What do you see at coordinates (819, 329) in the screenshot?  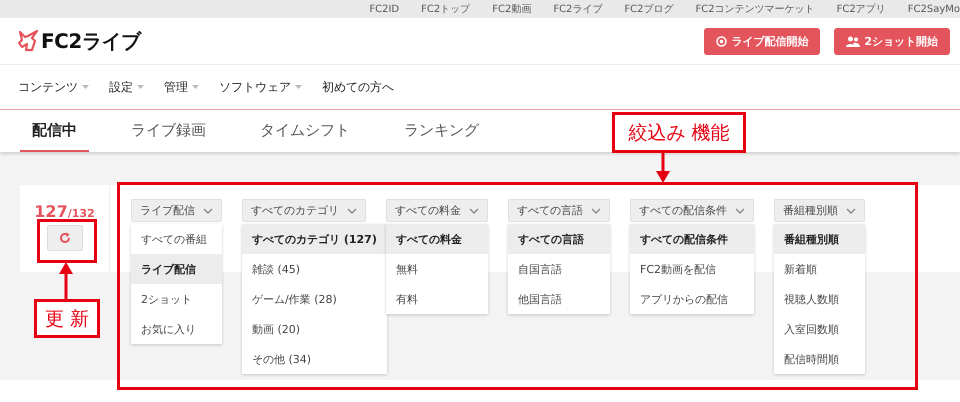 I see `menu-option: 入室回数順` at bounding box center [819, 329].